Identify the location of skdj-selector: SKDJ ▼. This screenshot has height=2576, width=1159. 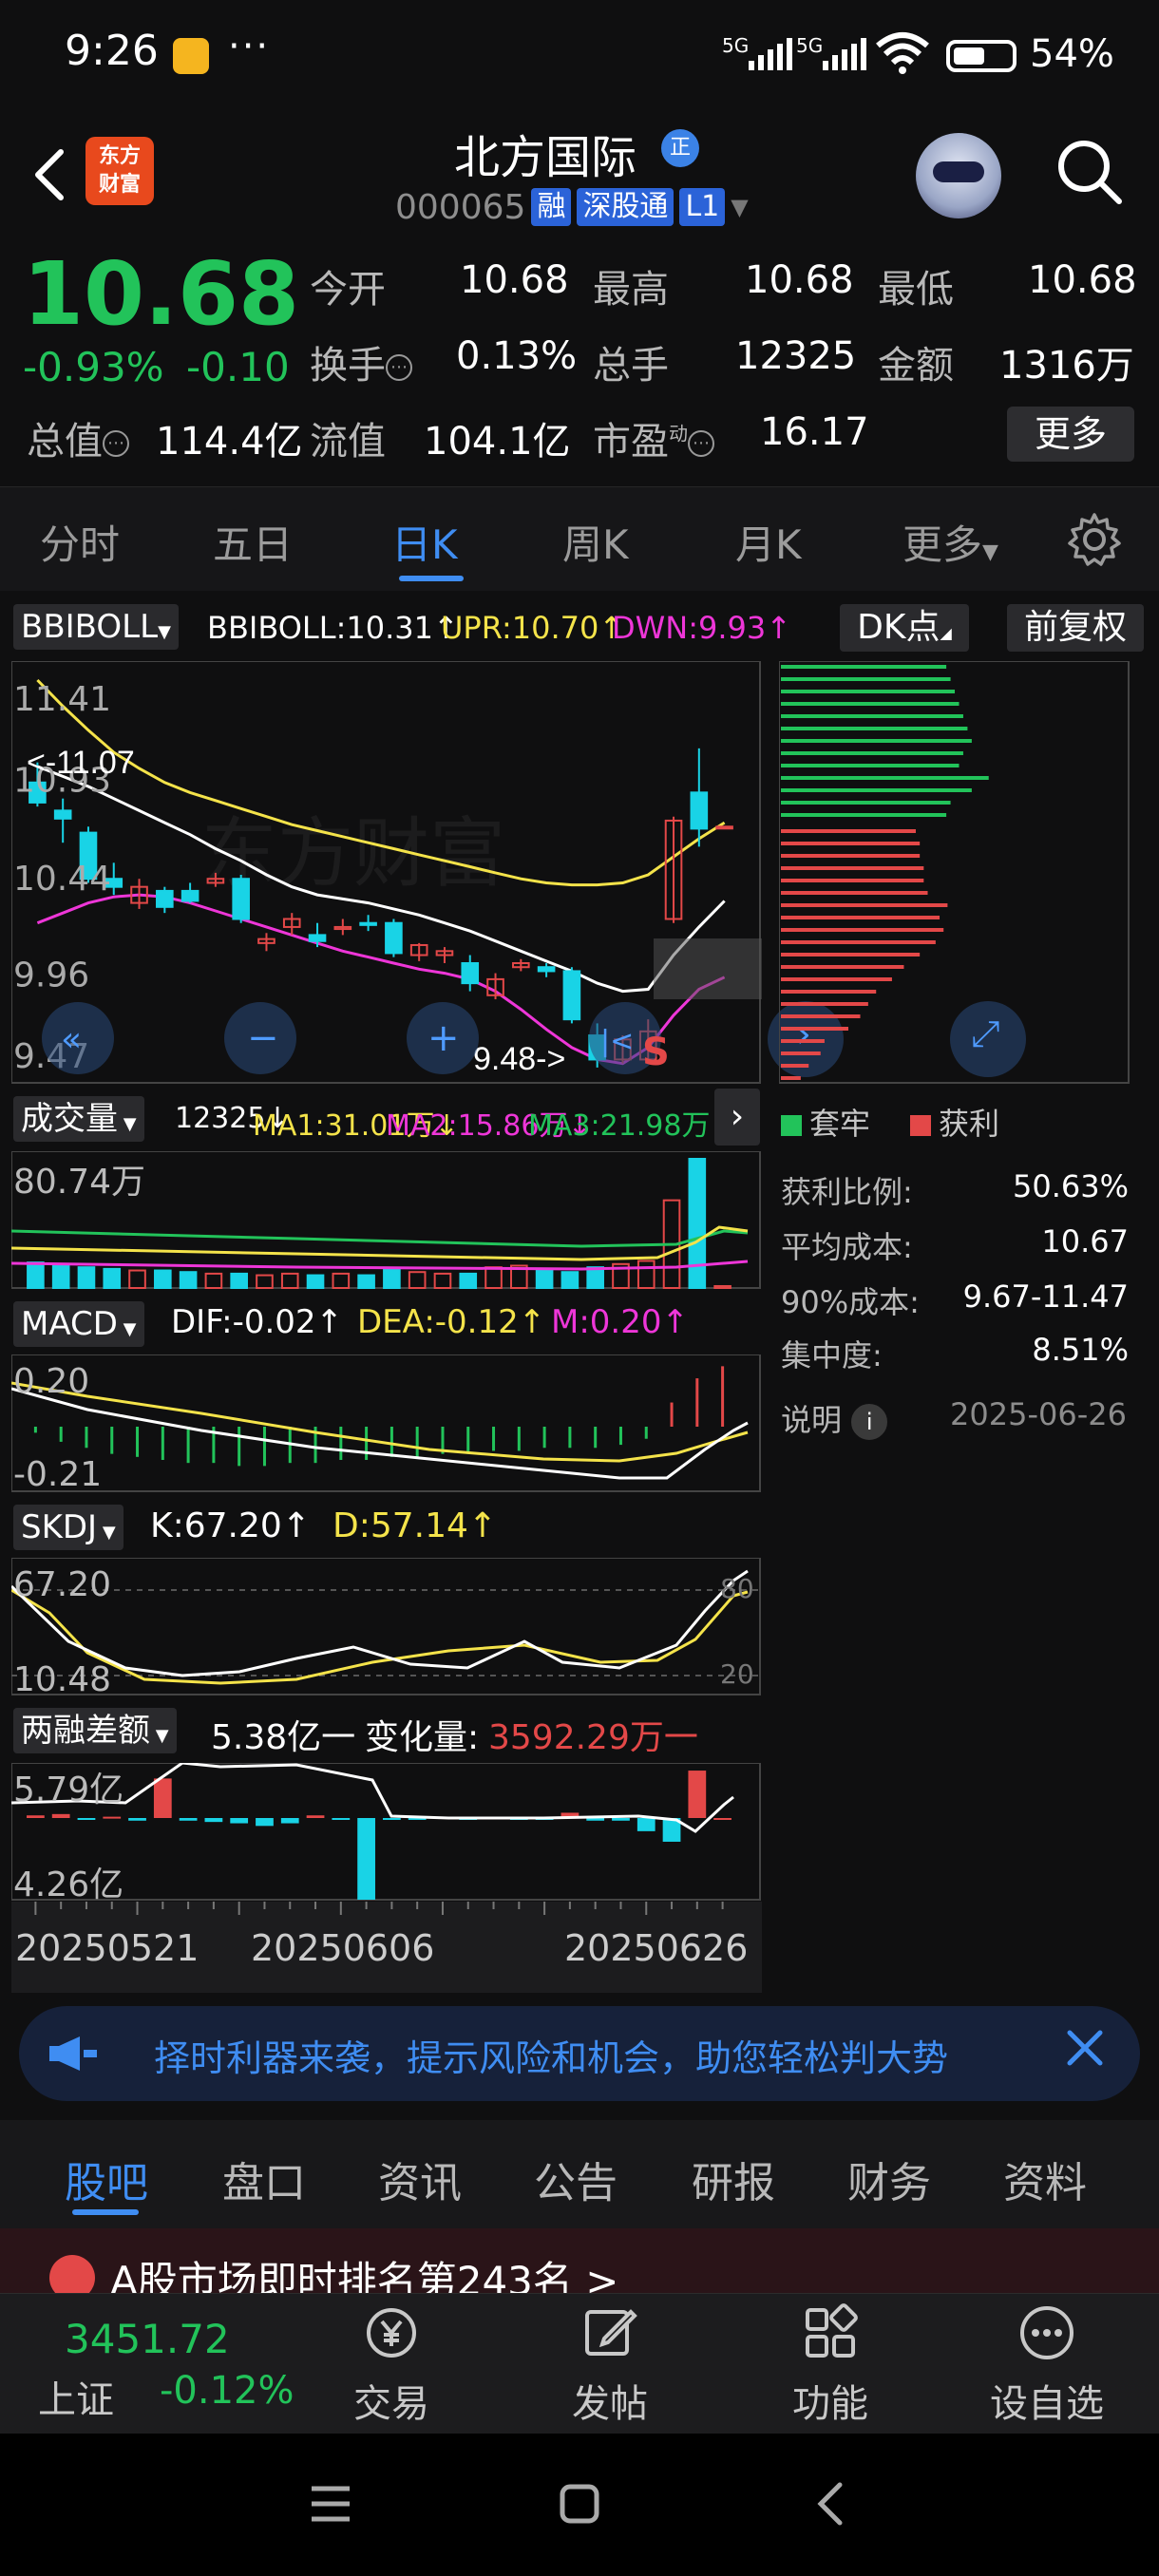
(68, 1527).